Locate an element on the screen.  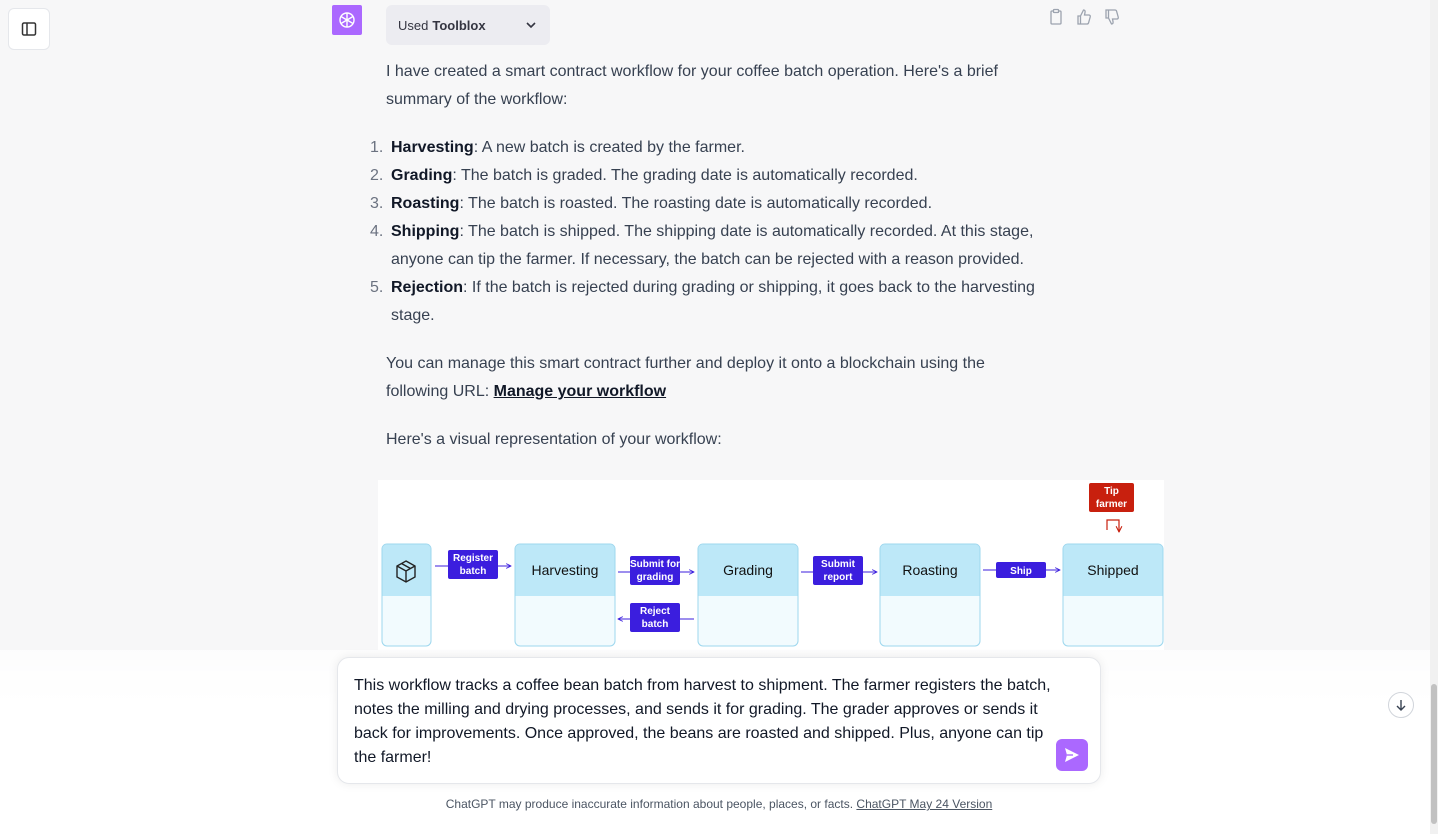
svg-text: Submit for is located at coordinates (655, 564).